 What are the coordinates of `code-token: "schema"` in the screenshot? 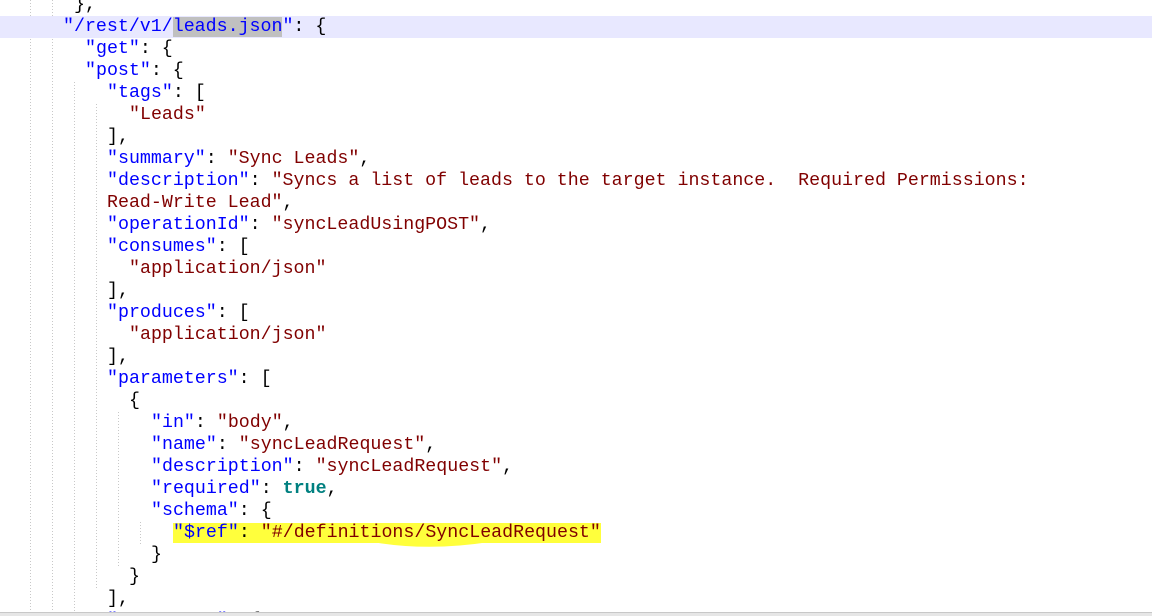 It's located at (195, 511).